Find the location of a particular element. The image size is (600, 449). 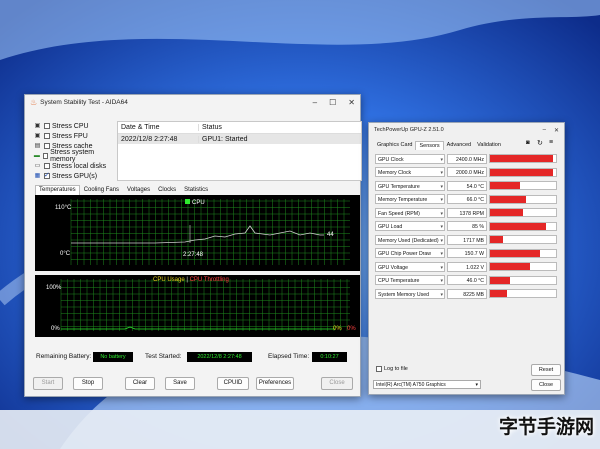

sensor-name: Fan Speed (RPM) is located at coordinates (410, 213).